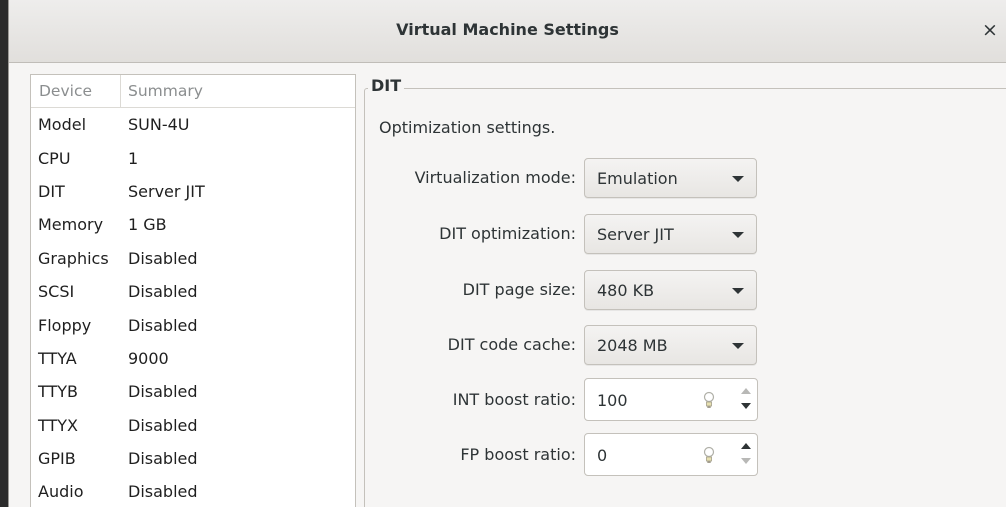 Image resolution: width=1006 pixels, height=507 pixels. Describe the element at coordinates (670, 290) in the screenshot. I see `dit-page-size-combo: 480 KB` at that location.